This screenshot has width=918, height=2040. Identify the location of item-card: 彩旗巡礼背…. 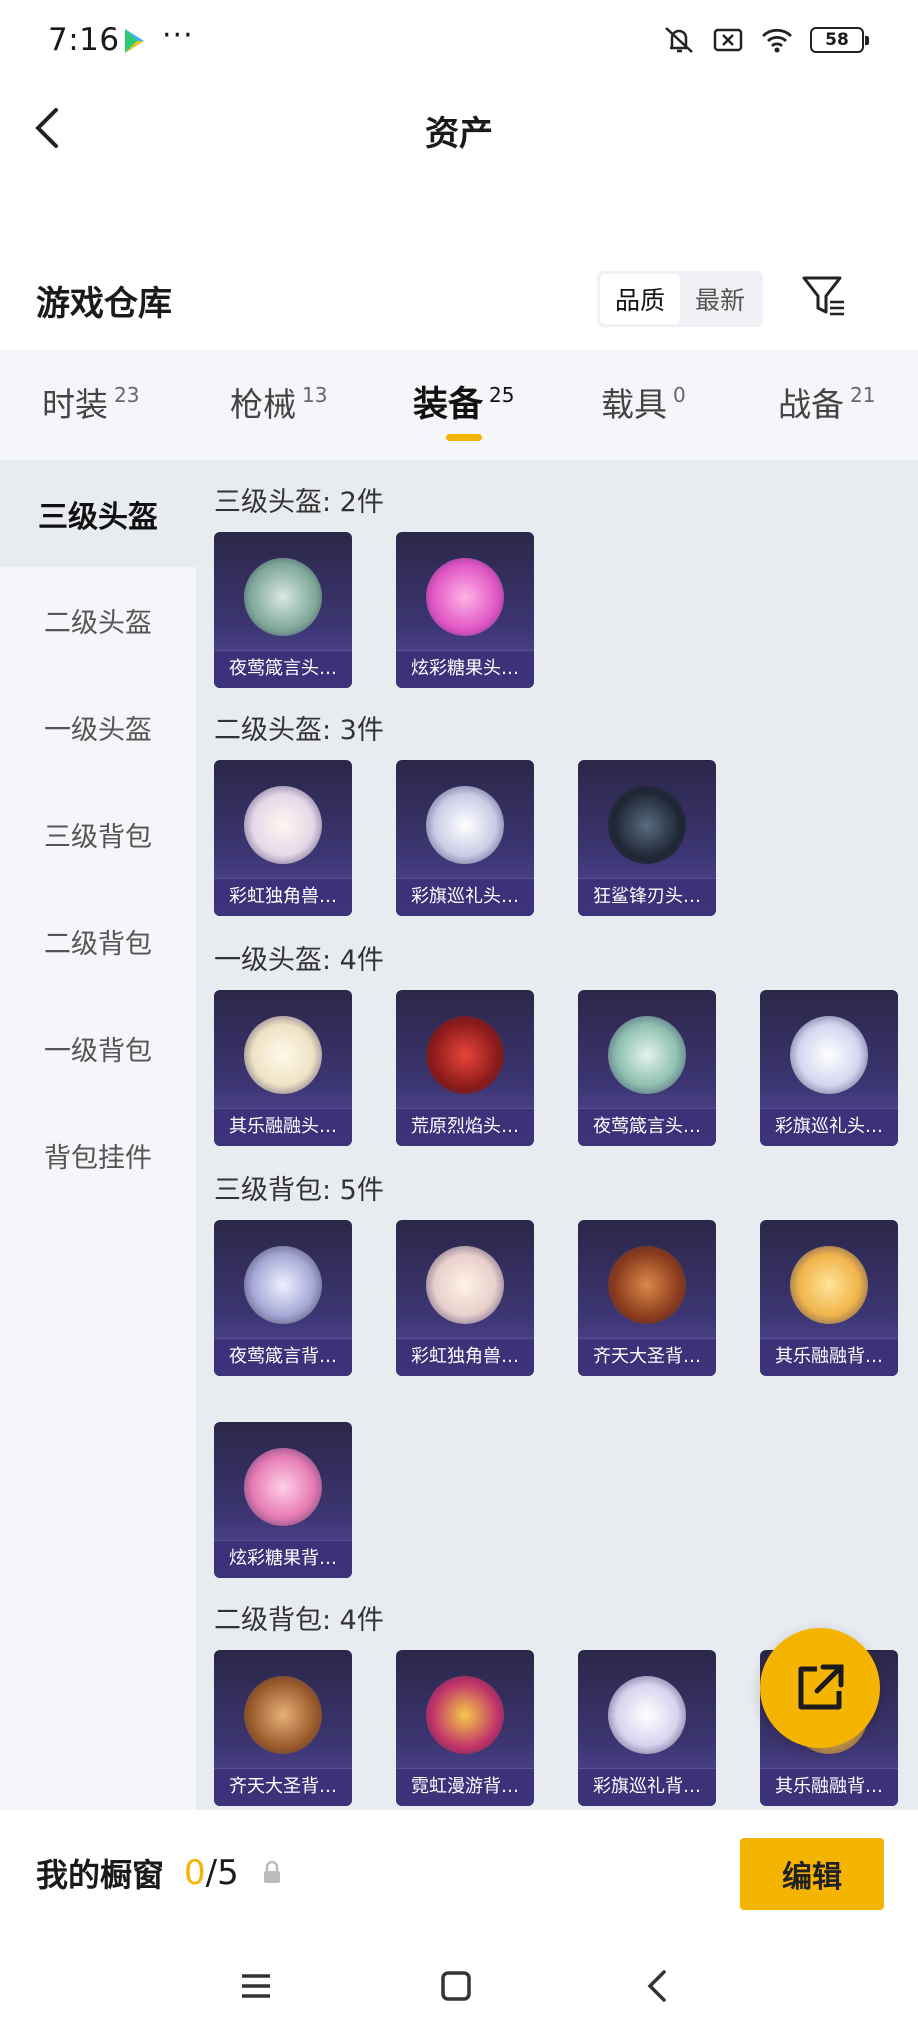
(647, 1728).